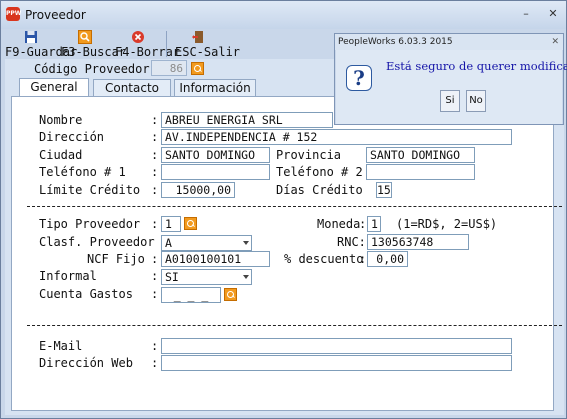  I want to click on ncf-fijo-field: A0100100101, so click(215, 259).